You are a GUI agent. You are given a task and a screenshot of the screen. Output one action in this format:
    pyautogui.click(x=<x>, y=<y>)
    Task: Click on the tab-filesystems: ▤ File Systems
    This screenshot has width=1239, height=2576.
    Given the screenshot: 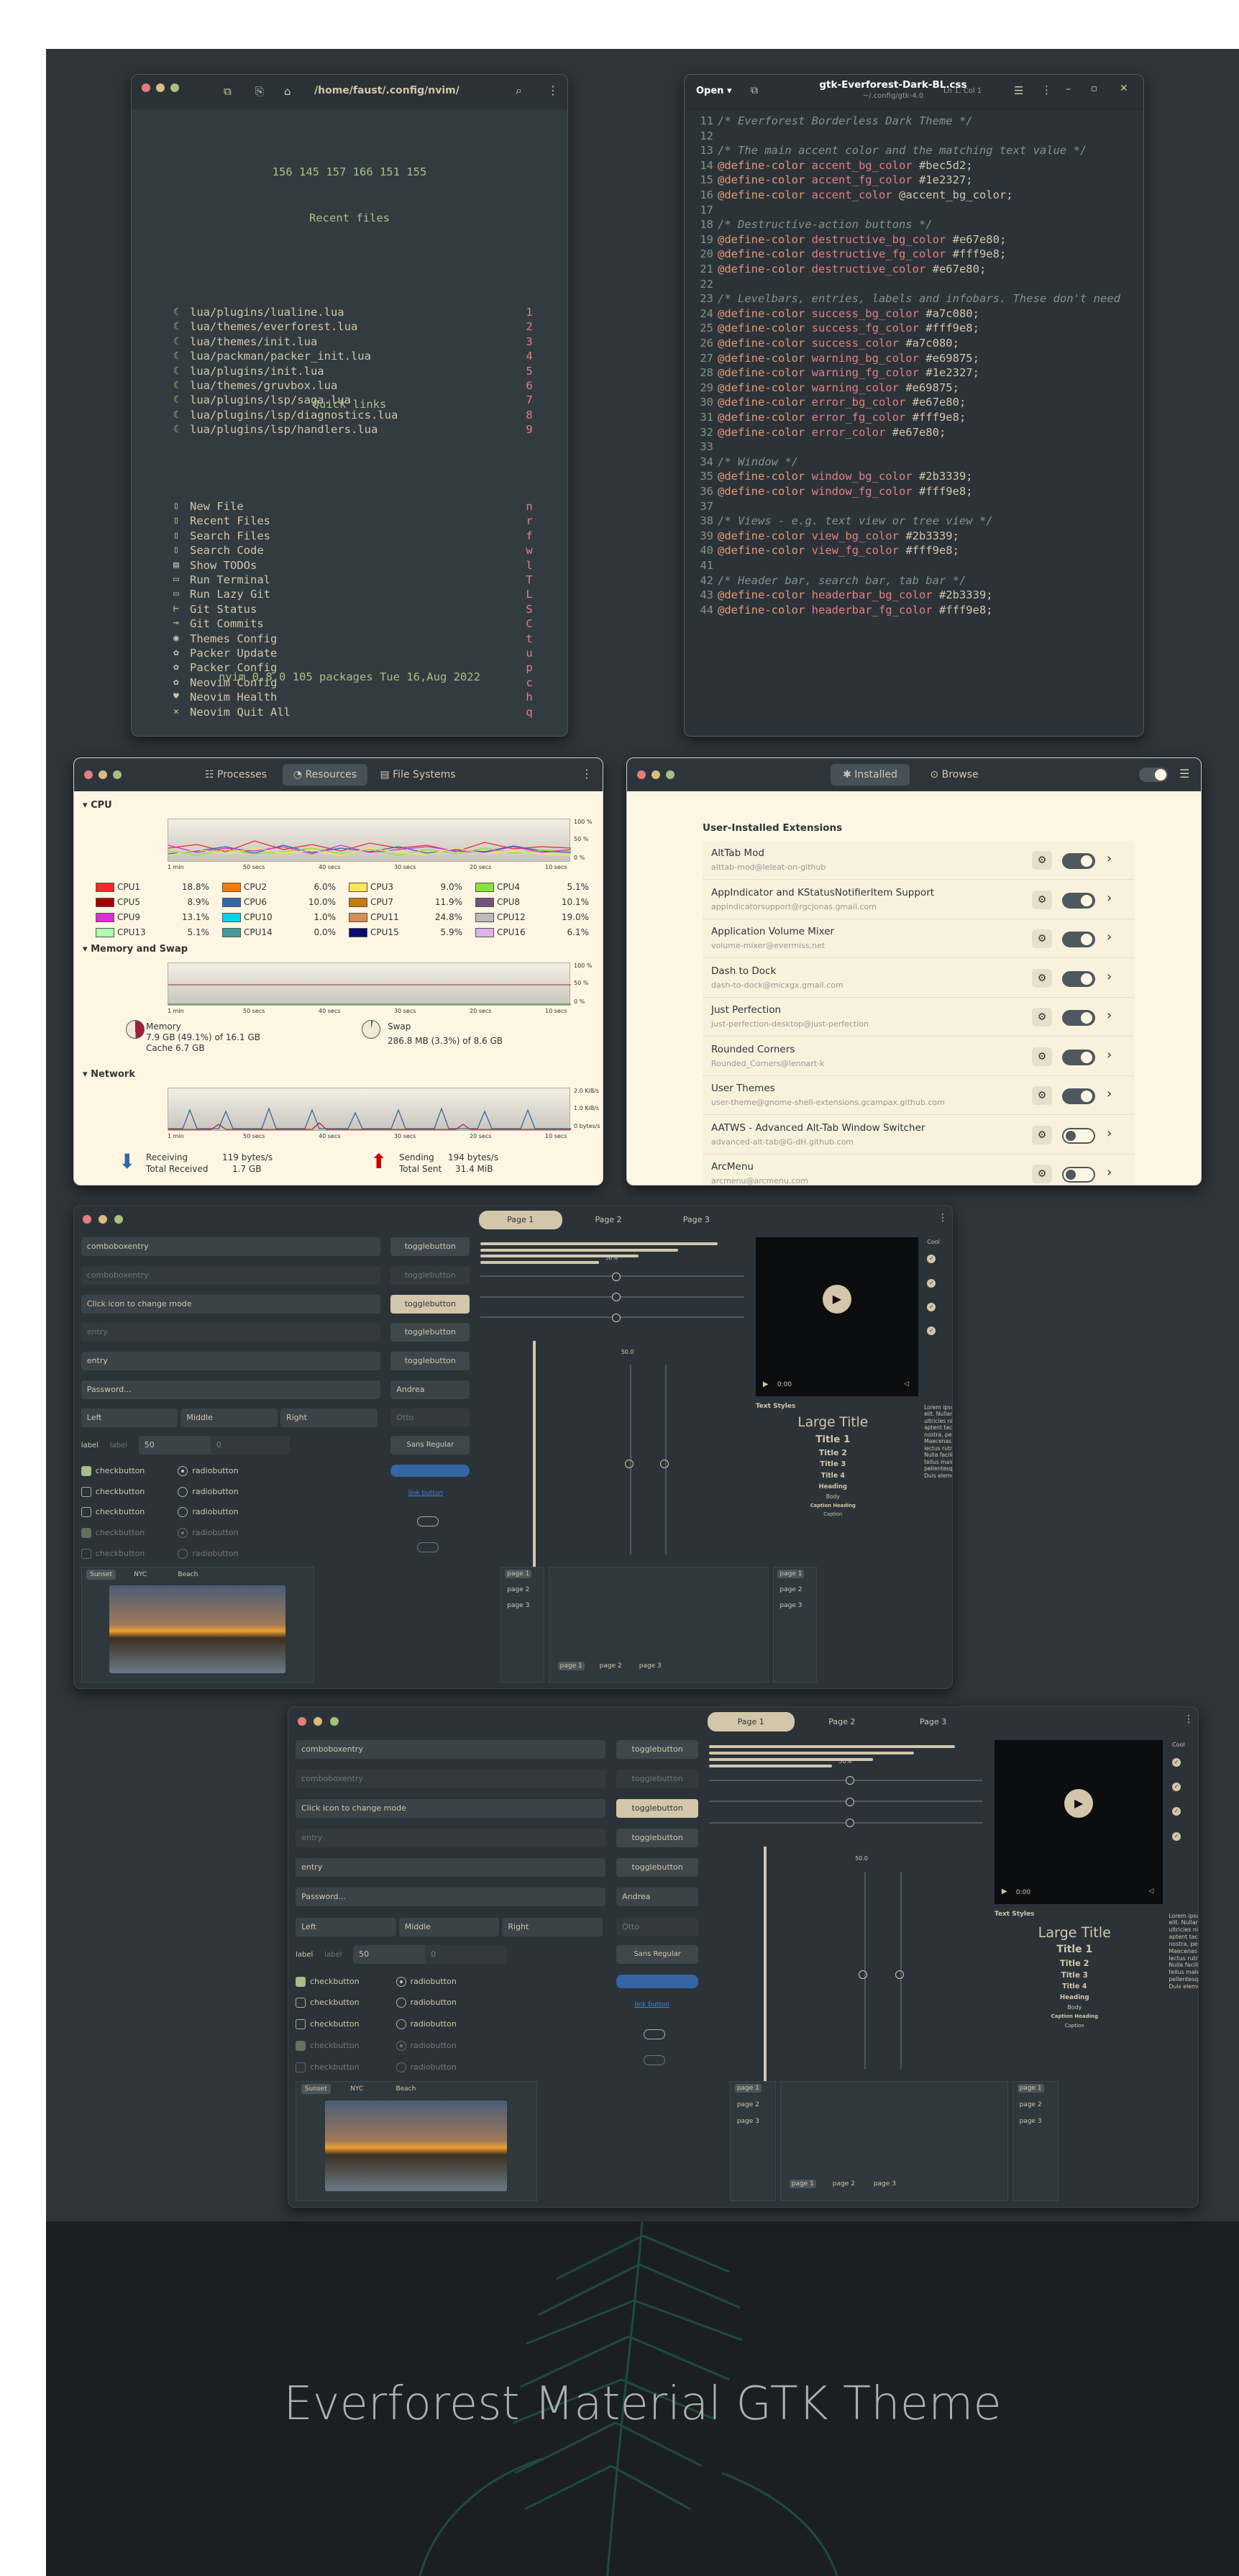 What is the action you would take?
    pyautogui.click(x=418, y=775)
    